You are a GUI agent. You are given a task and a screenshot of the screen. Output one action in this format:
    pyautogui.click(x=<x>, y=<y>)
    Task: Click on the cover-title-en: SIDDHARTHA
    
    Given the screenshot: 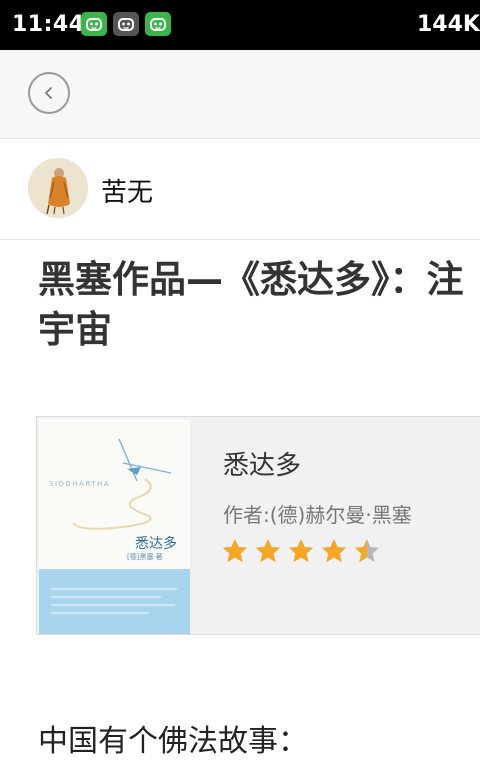 What is the action you would take?
    pyautogui.click(x=80, y=484)
    